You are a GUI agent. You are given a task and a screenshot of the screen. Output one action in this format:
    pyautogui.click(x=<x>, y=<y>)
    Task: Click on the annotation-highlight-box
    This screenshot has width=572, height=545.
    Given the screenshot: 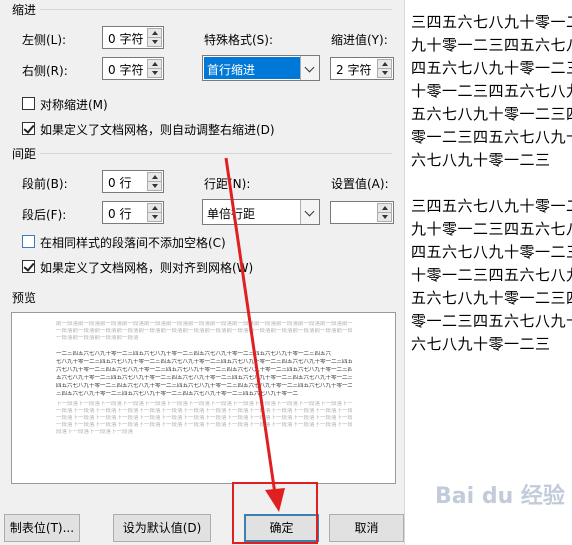 What is the action you would take?
    pyautogui.click(x=275, y=513)
    